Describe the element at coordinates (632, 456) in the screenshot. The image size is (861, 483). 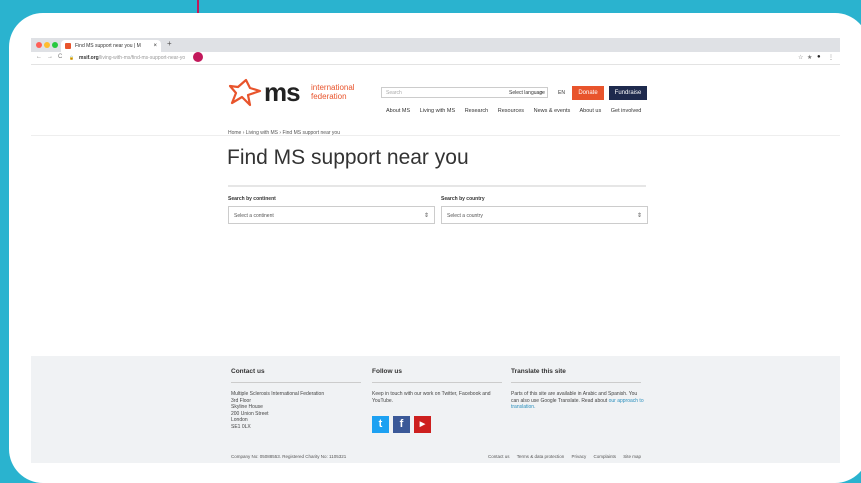
I see `footer-sitemap-link: Site map` at that location.